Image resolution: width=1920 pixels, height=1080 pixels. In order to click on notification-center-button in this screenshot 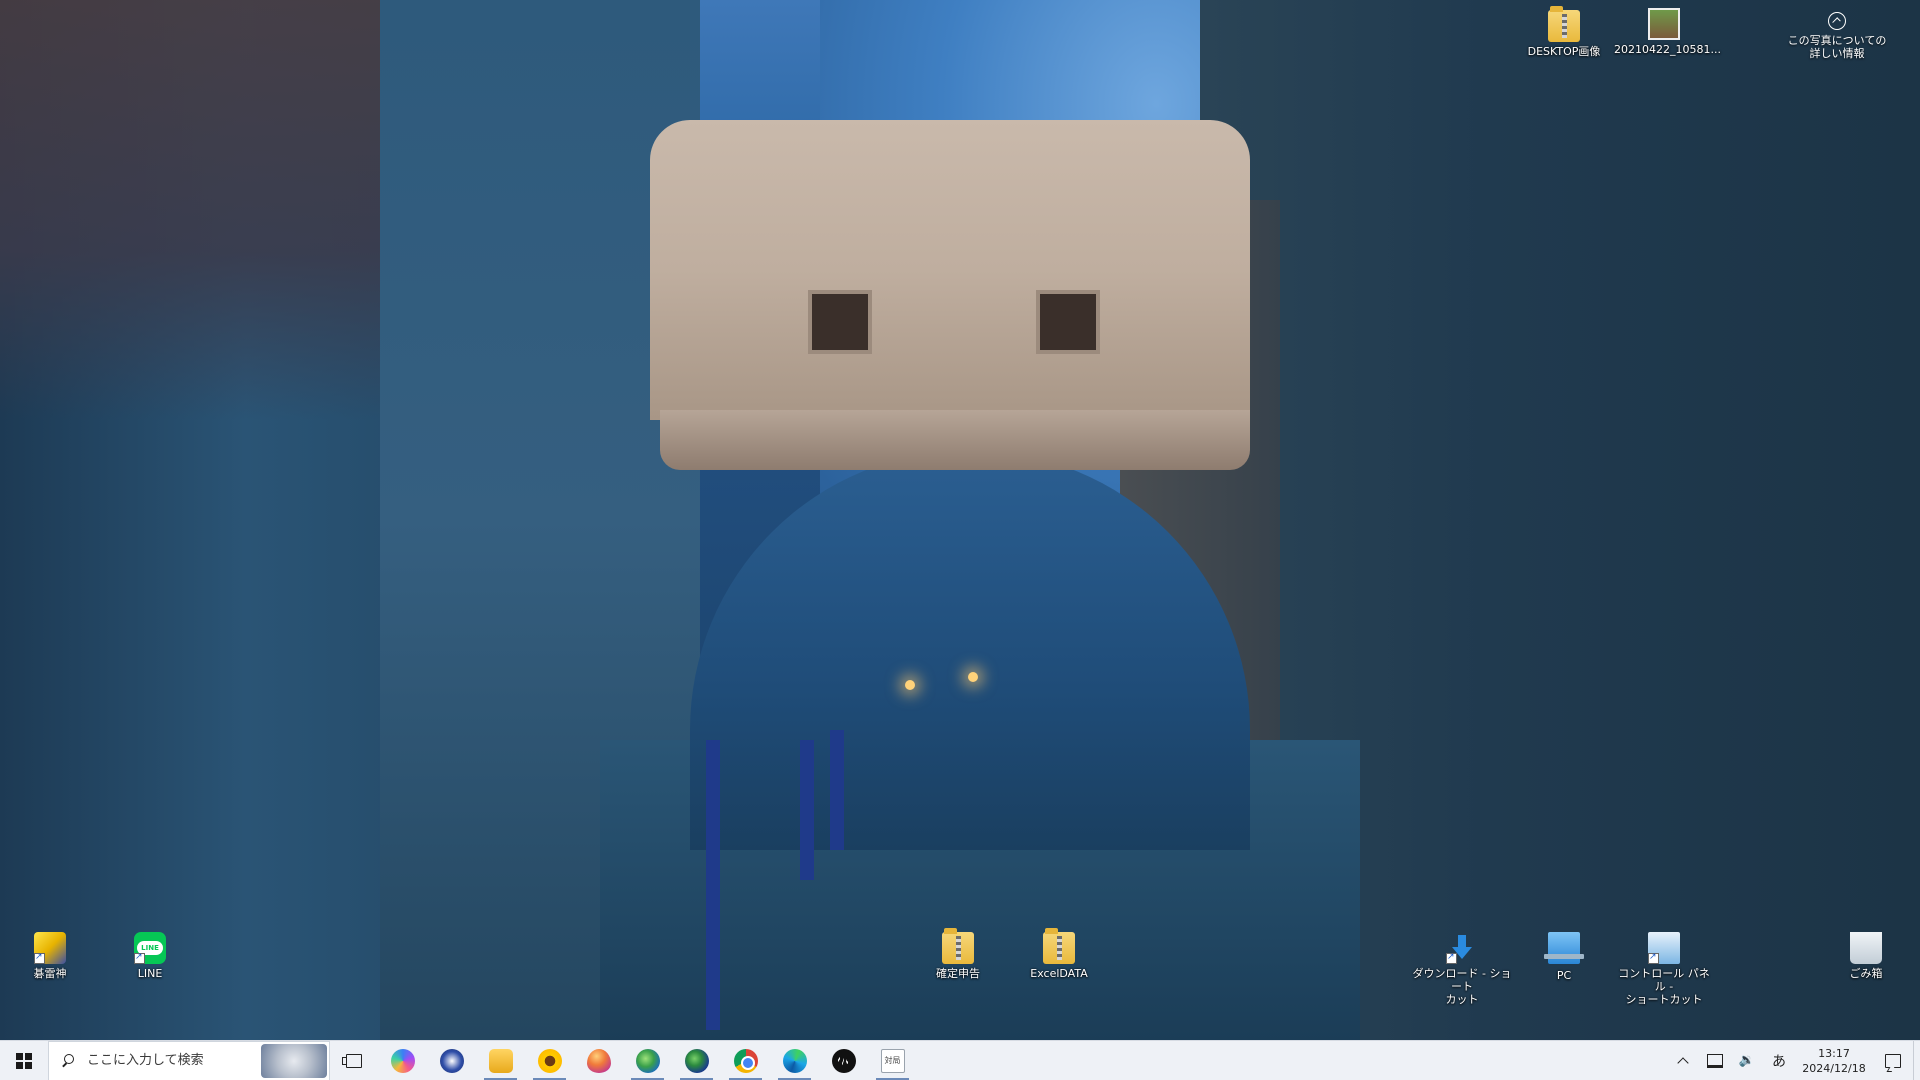, I will do `click(1893, 1060)`.